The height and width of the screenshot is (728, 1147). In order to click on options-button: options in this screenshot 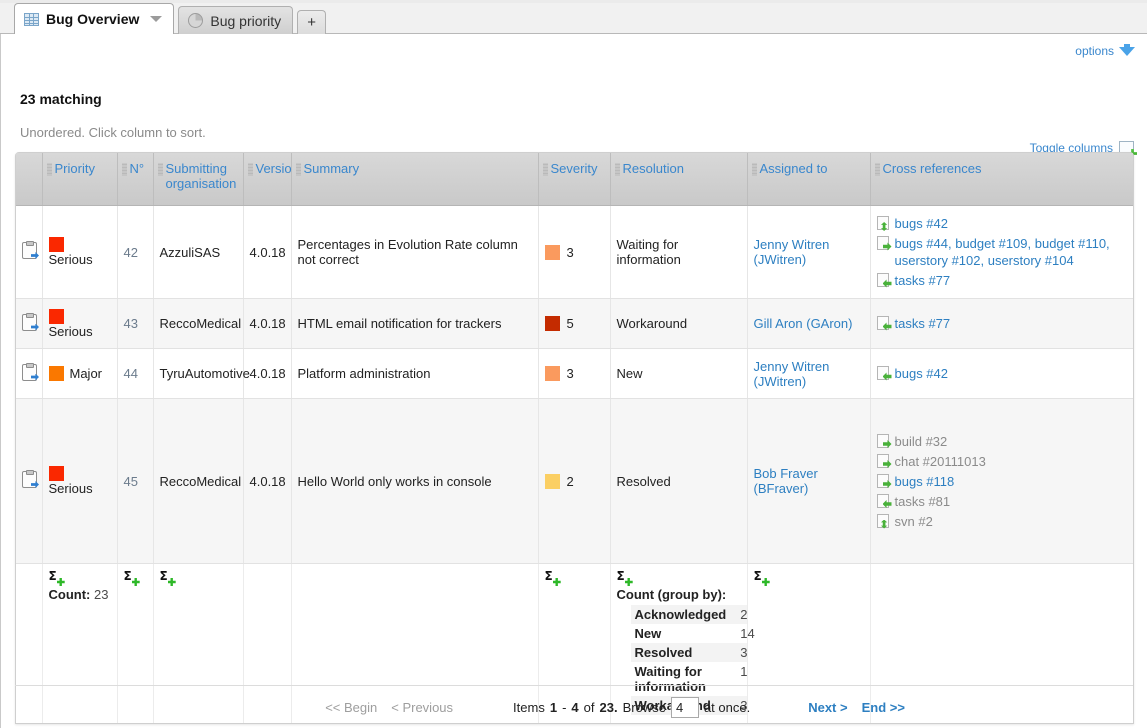, I will do `click(1105, 50)`.